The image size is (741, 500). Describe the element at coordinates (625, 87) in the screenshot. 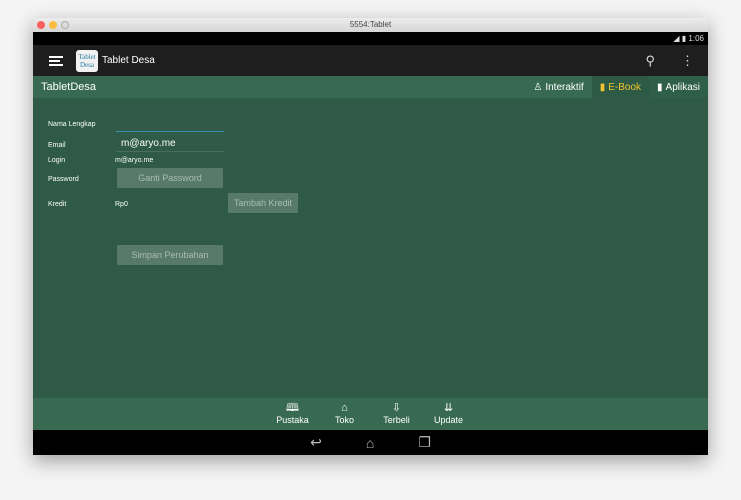

I see `tab-label: E-Book` at that location.